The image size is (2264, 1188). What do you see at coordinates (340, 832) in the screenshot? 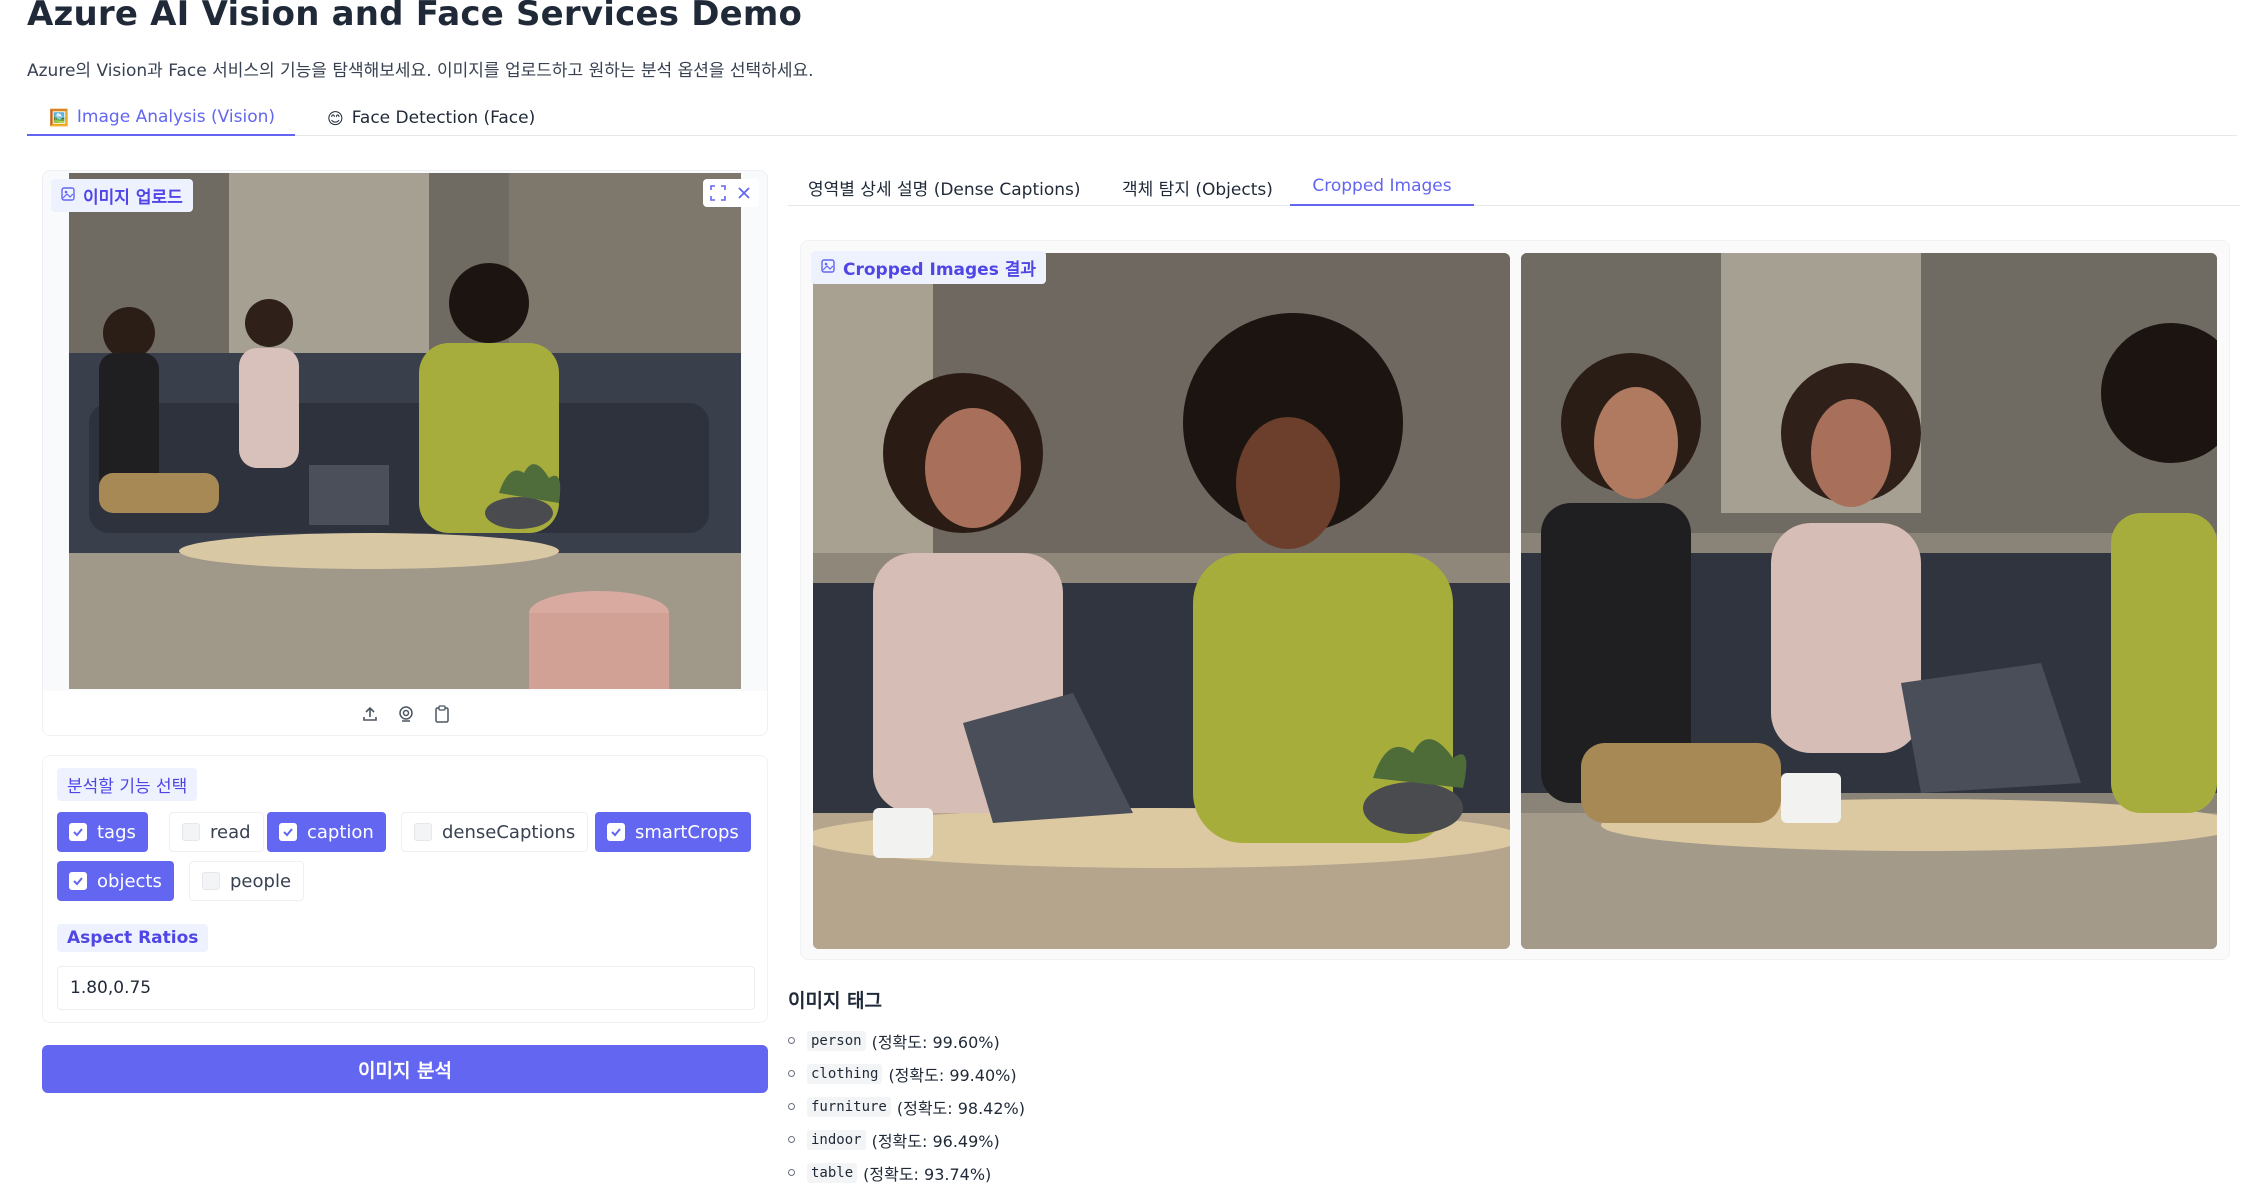
I see `checkbox-label: caption` at bounding box center [340, 832].